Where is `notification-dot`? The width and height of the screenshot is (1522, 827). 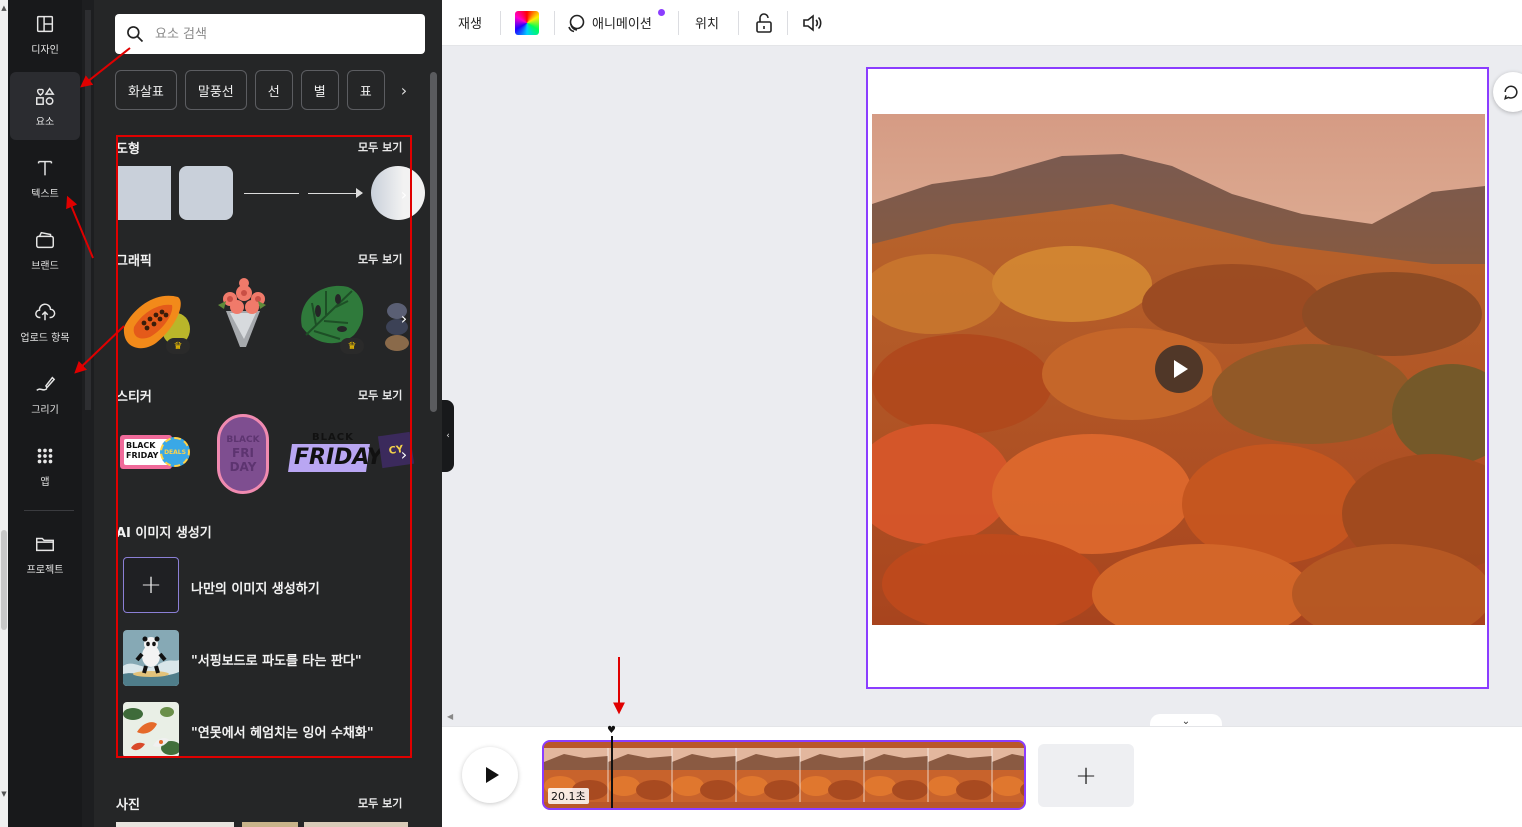
notification-dot is located at coordinates (661, 12).